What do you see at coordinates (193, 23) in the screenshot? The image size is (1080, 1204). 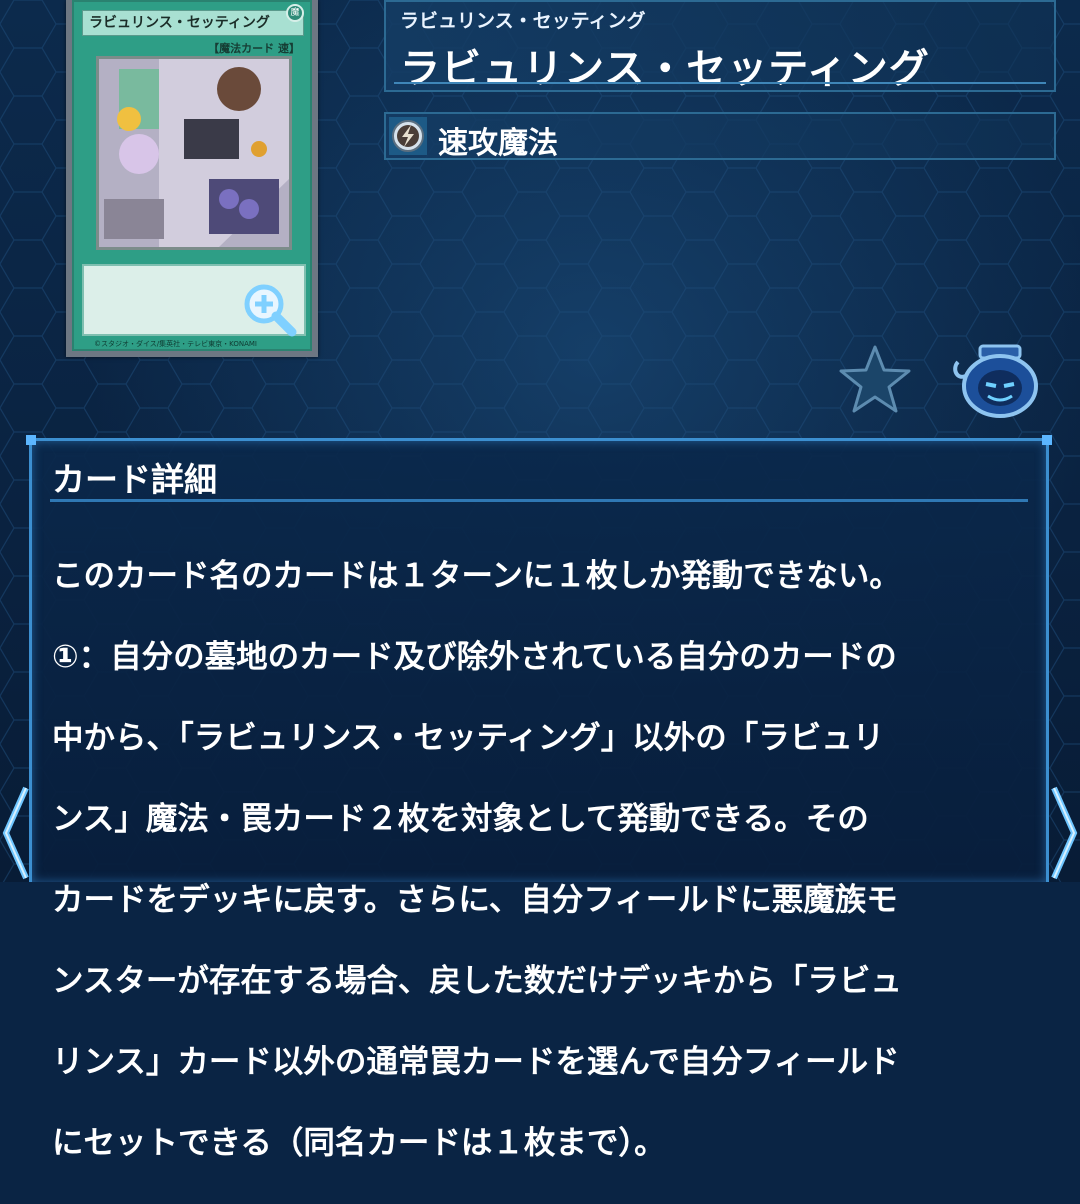 I see `card-thumbnail-name: ラビュリンス・セッティング` at bounding box center [193, 23].